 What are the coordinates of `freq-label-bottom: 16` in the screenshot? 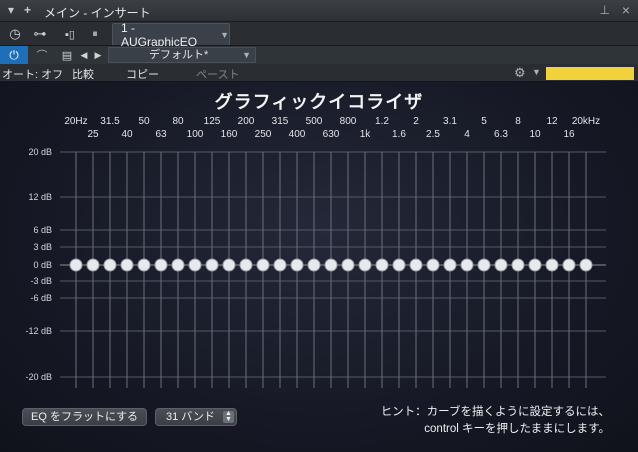 It's located at (569, 134).